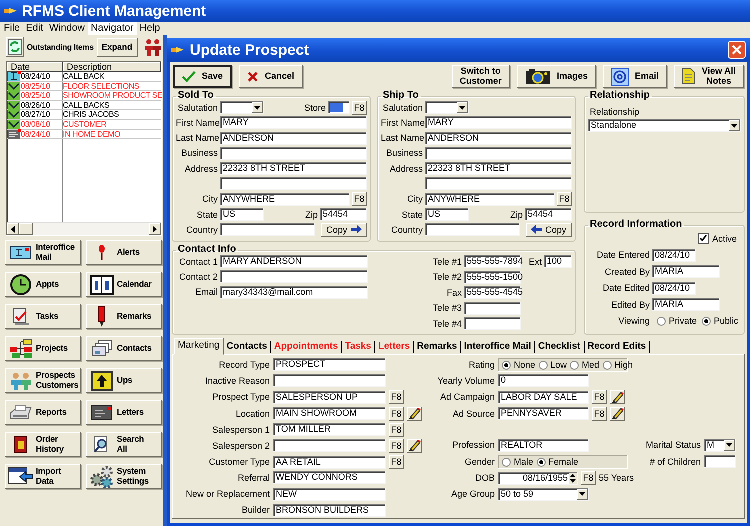 The height and width of the screenshot is (526, 750). What do you see at coordinates (558, 261) in the screenshot?
I see `text-field: 100` at bounding box center [558, 261].